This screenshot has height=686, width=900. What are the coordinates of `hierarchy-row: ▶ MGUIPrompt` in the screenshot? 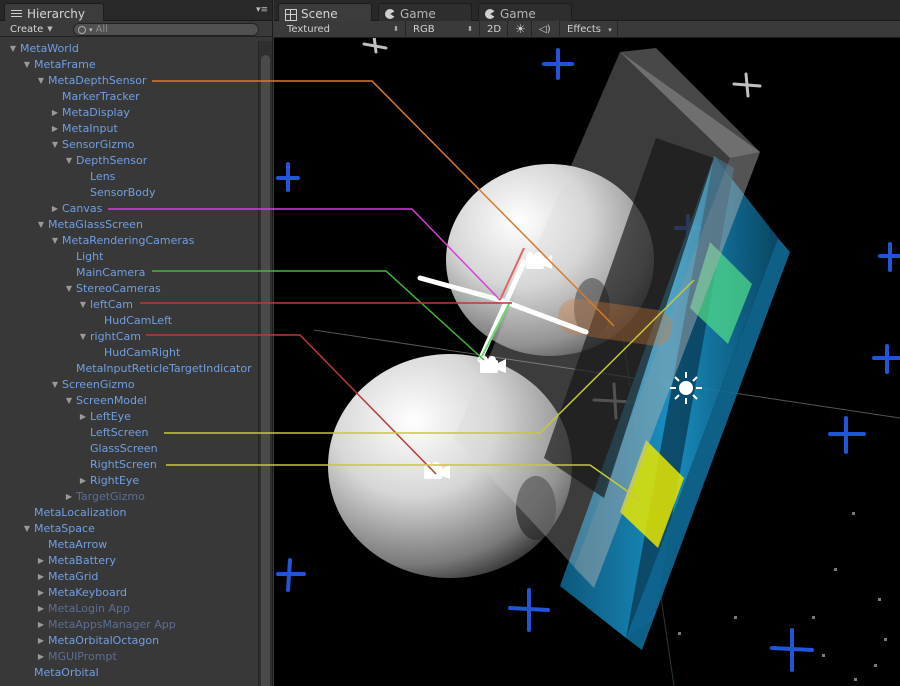 It's located at (128, 657).